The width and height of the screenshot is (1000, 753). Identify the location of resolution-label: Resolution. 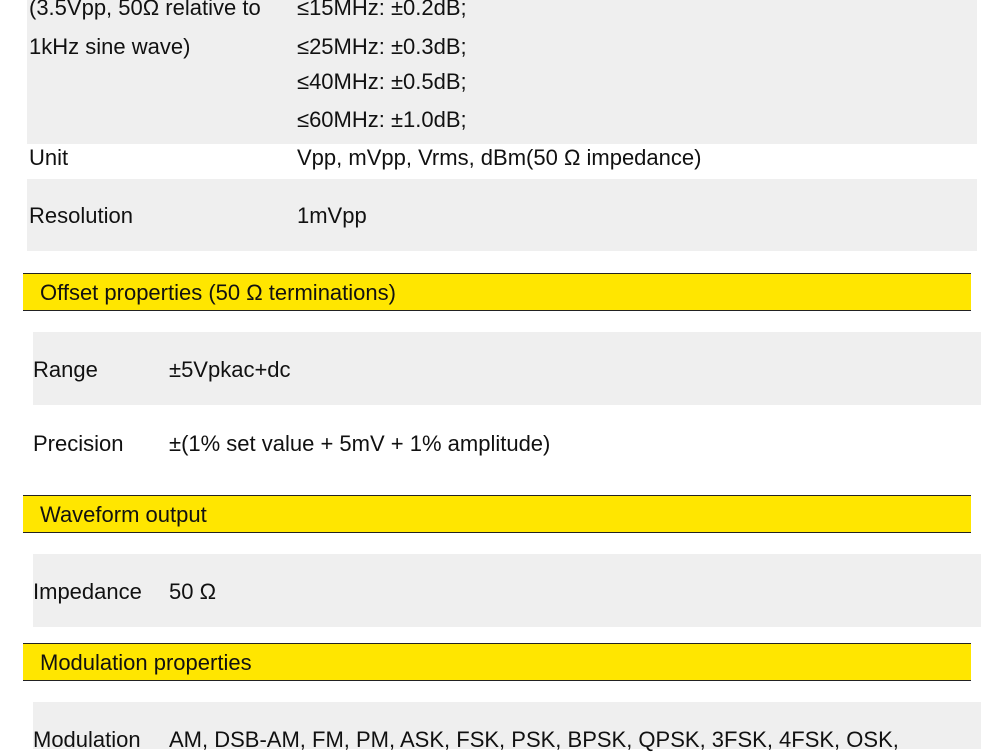
(81, 215).